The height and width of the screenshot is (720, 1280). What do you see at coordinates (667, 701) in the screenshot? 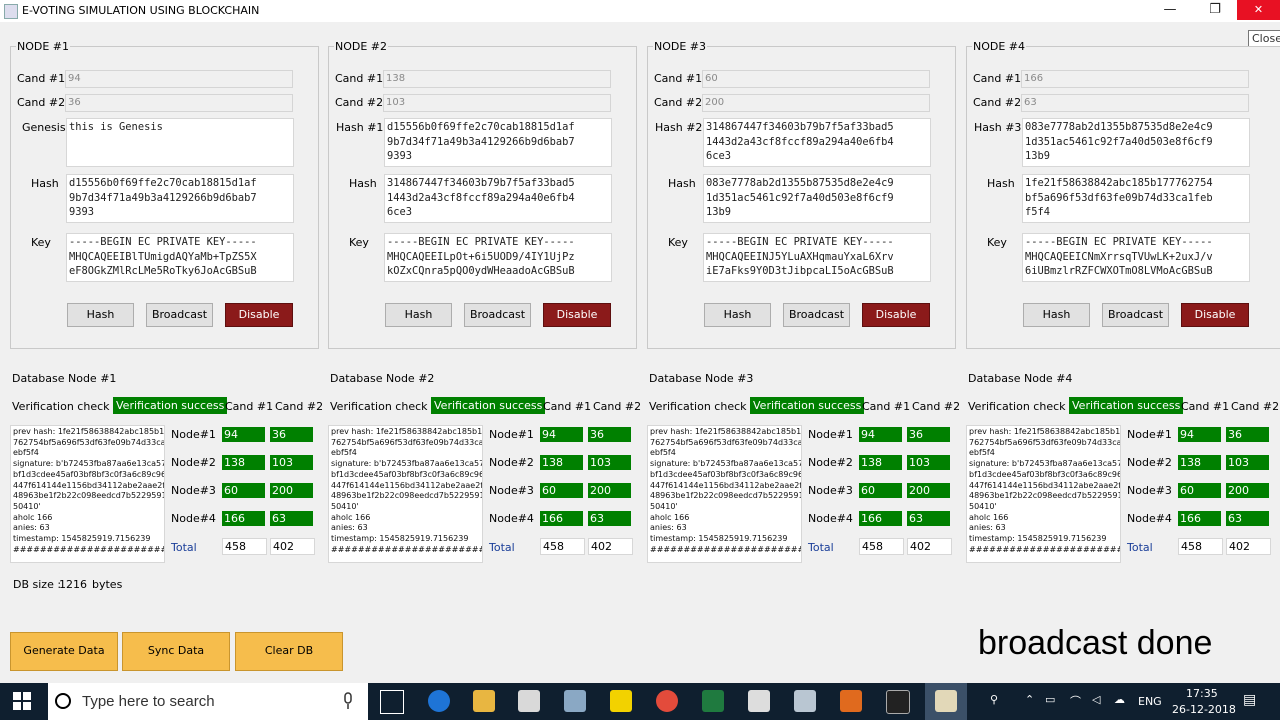
I see `chrome-icon` at bounding box center [667, 701].